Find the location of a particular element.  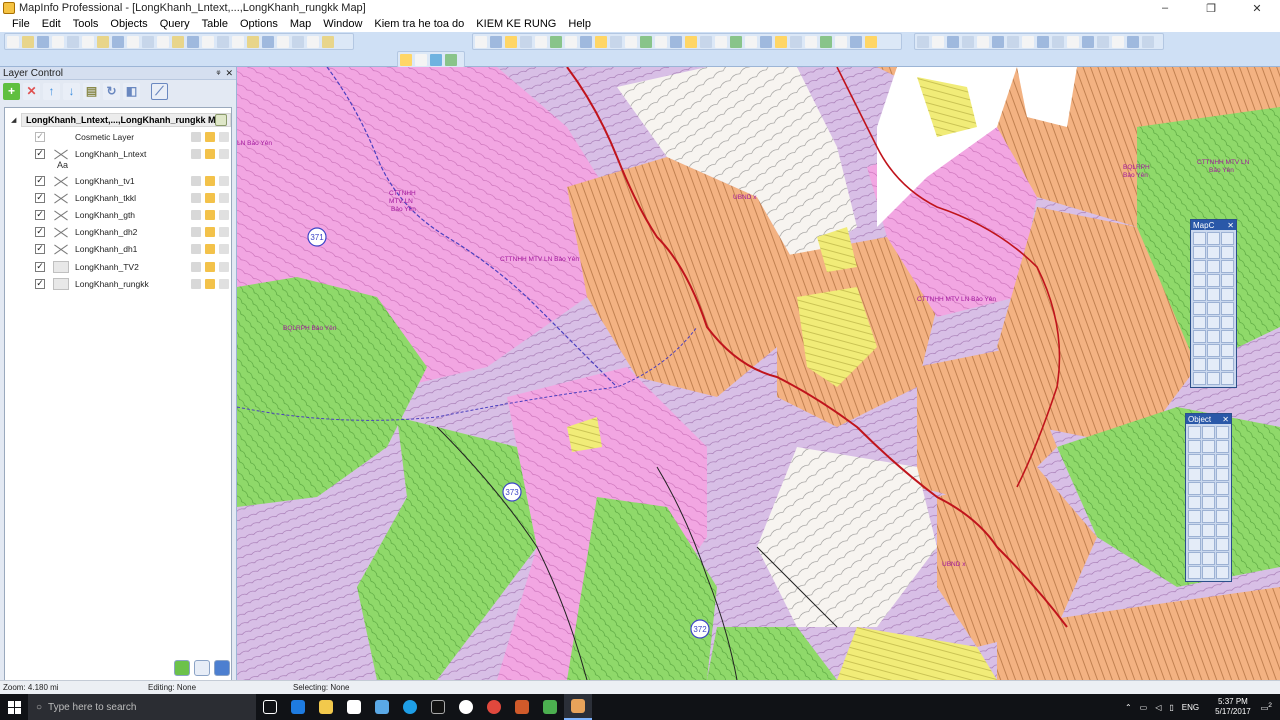

minimize-button: – is located at coordinates (1165, 8).